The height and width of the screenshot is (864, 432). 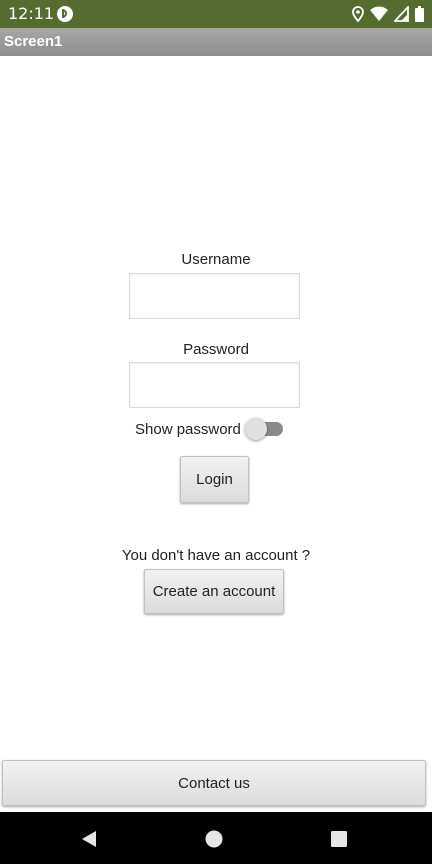 I want to click on username-field, so click(x=214, y=296).